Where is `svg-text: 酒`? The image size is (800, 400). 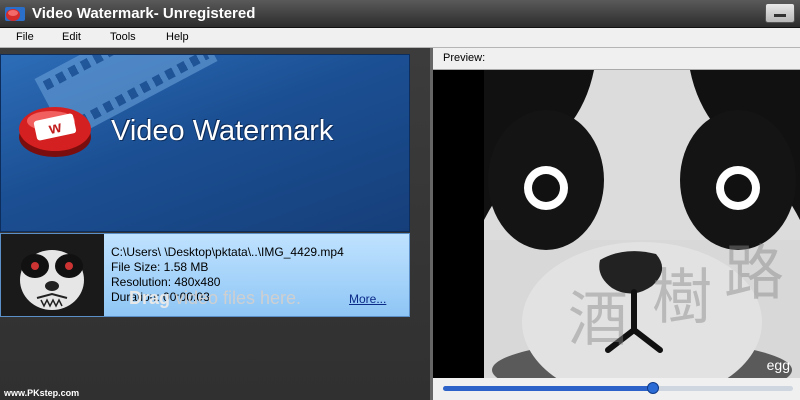 svg-text: 酒 is located at coordinates (598, 320).